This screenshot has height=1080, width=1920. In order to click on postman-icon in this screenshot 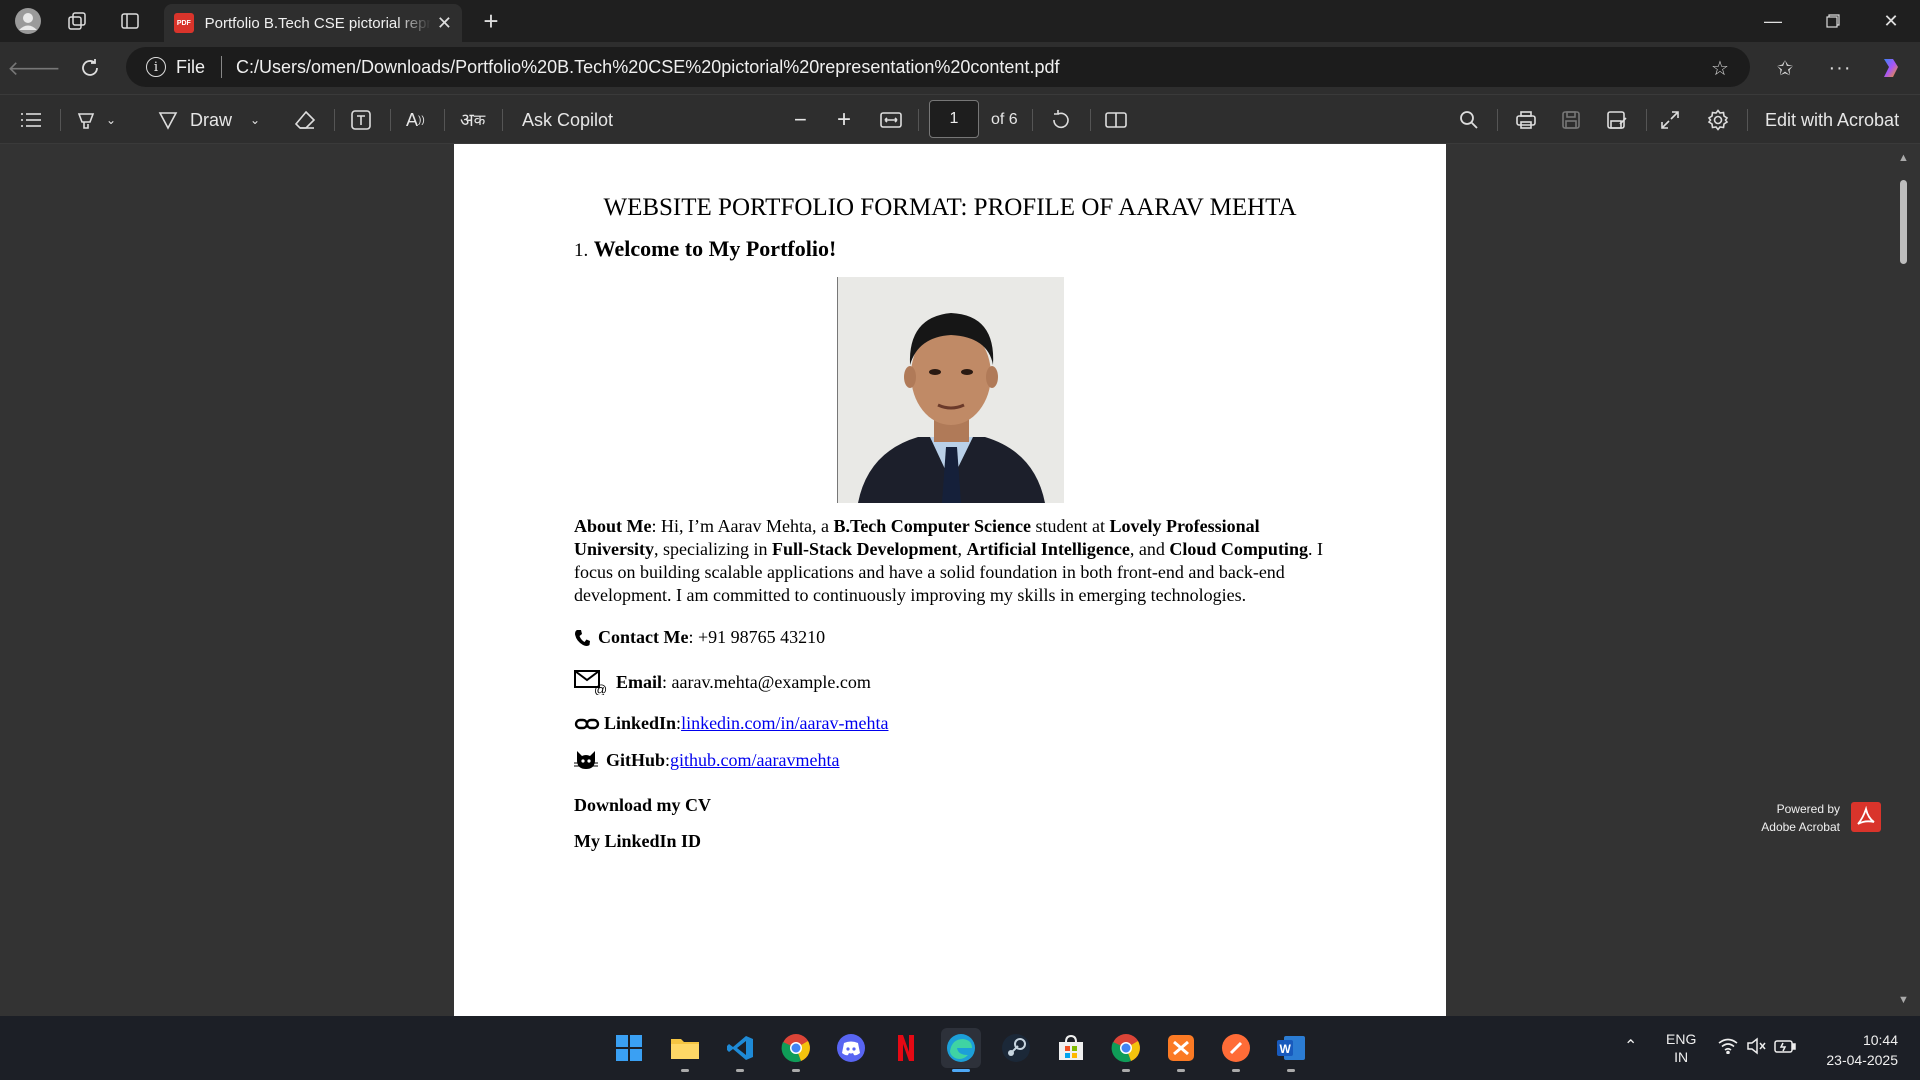, I will do `click(1236, 1050)`.